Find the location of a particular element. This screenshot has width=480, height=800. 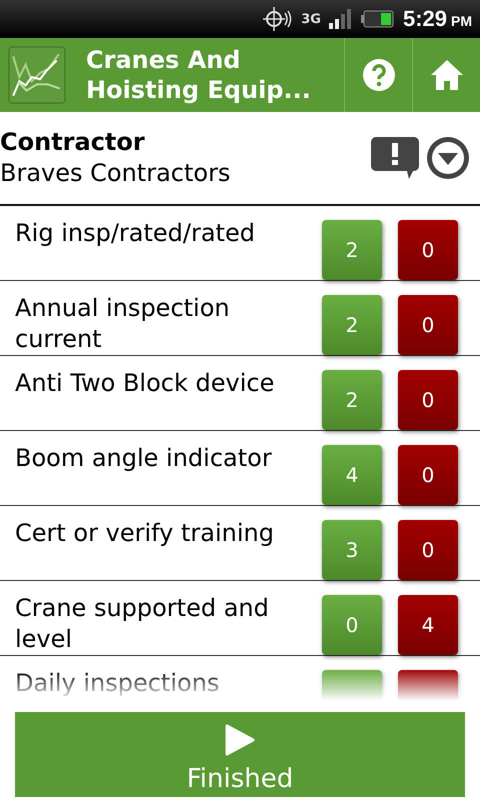

home-icon is located at coordinates (447, 75).